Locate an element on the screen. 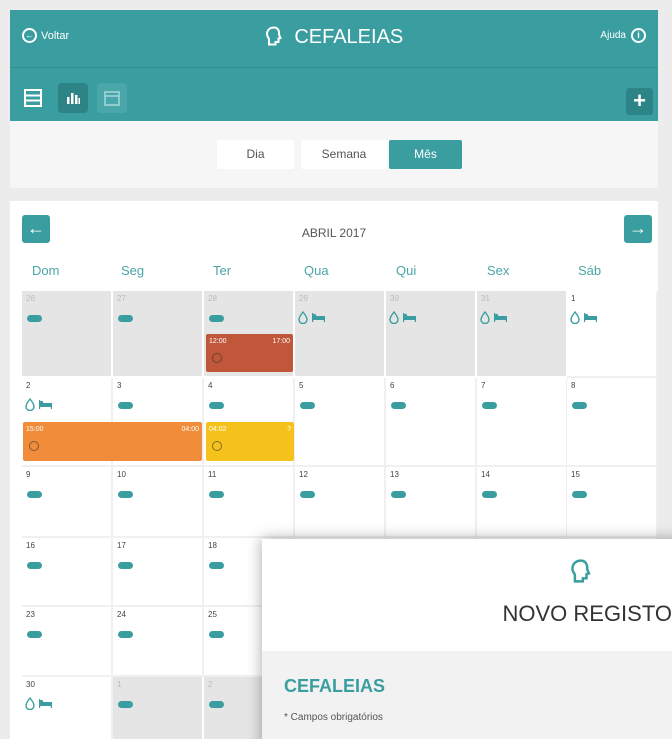 This screenshot has height=739, width=672. day-number: 26 is located at coordinates (30, 298).